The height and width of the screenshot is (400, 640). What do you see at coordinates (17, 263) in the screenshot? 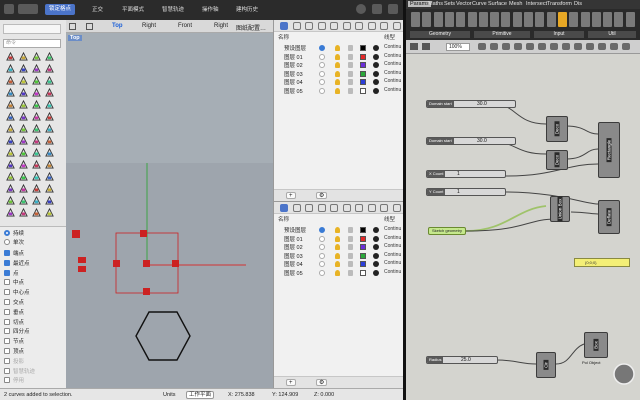
I see `osnap-item: 最近点` at bounding box center [17, 263].